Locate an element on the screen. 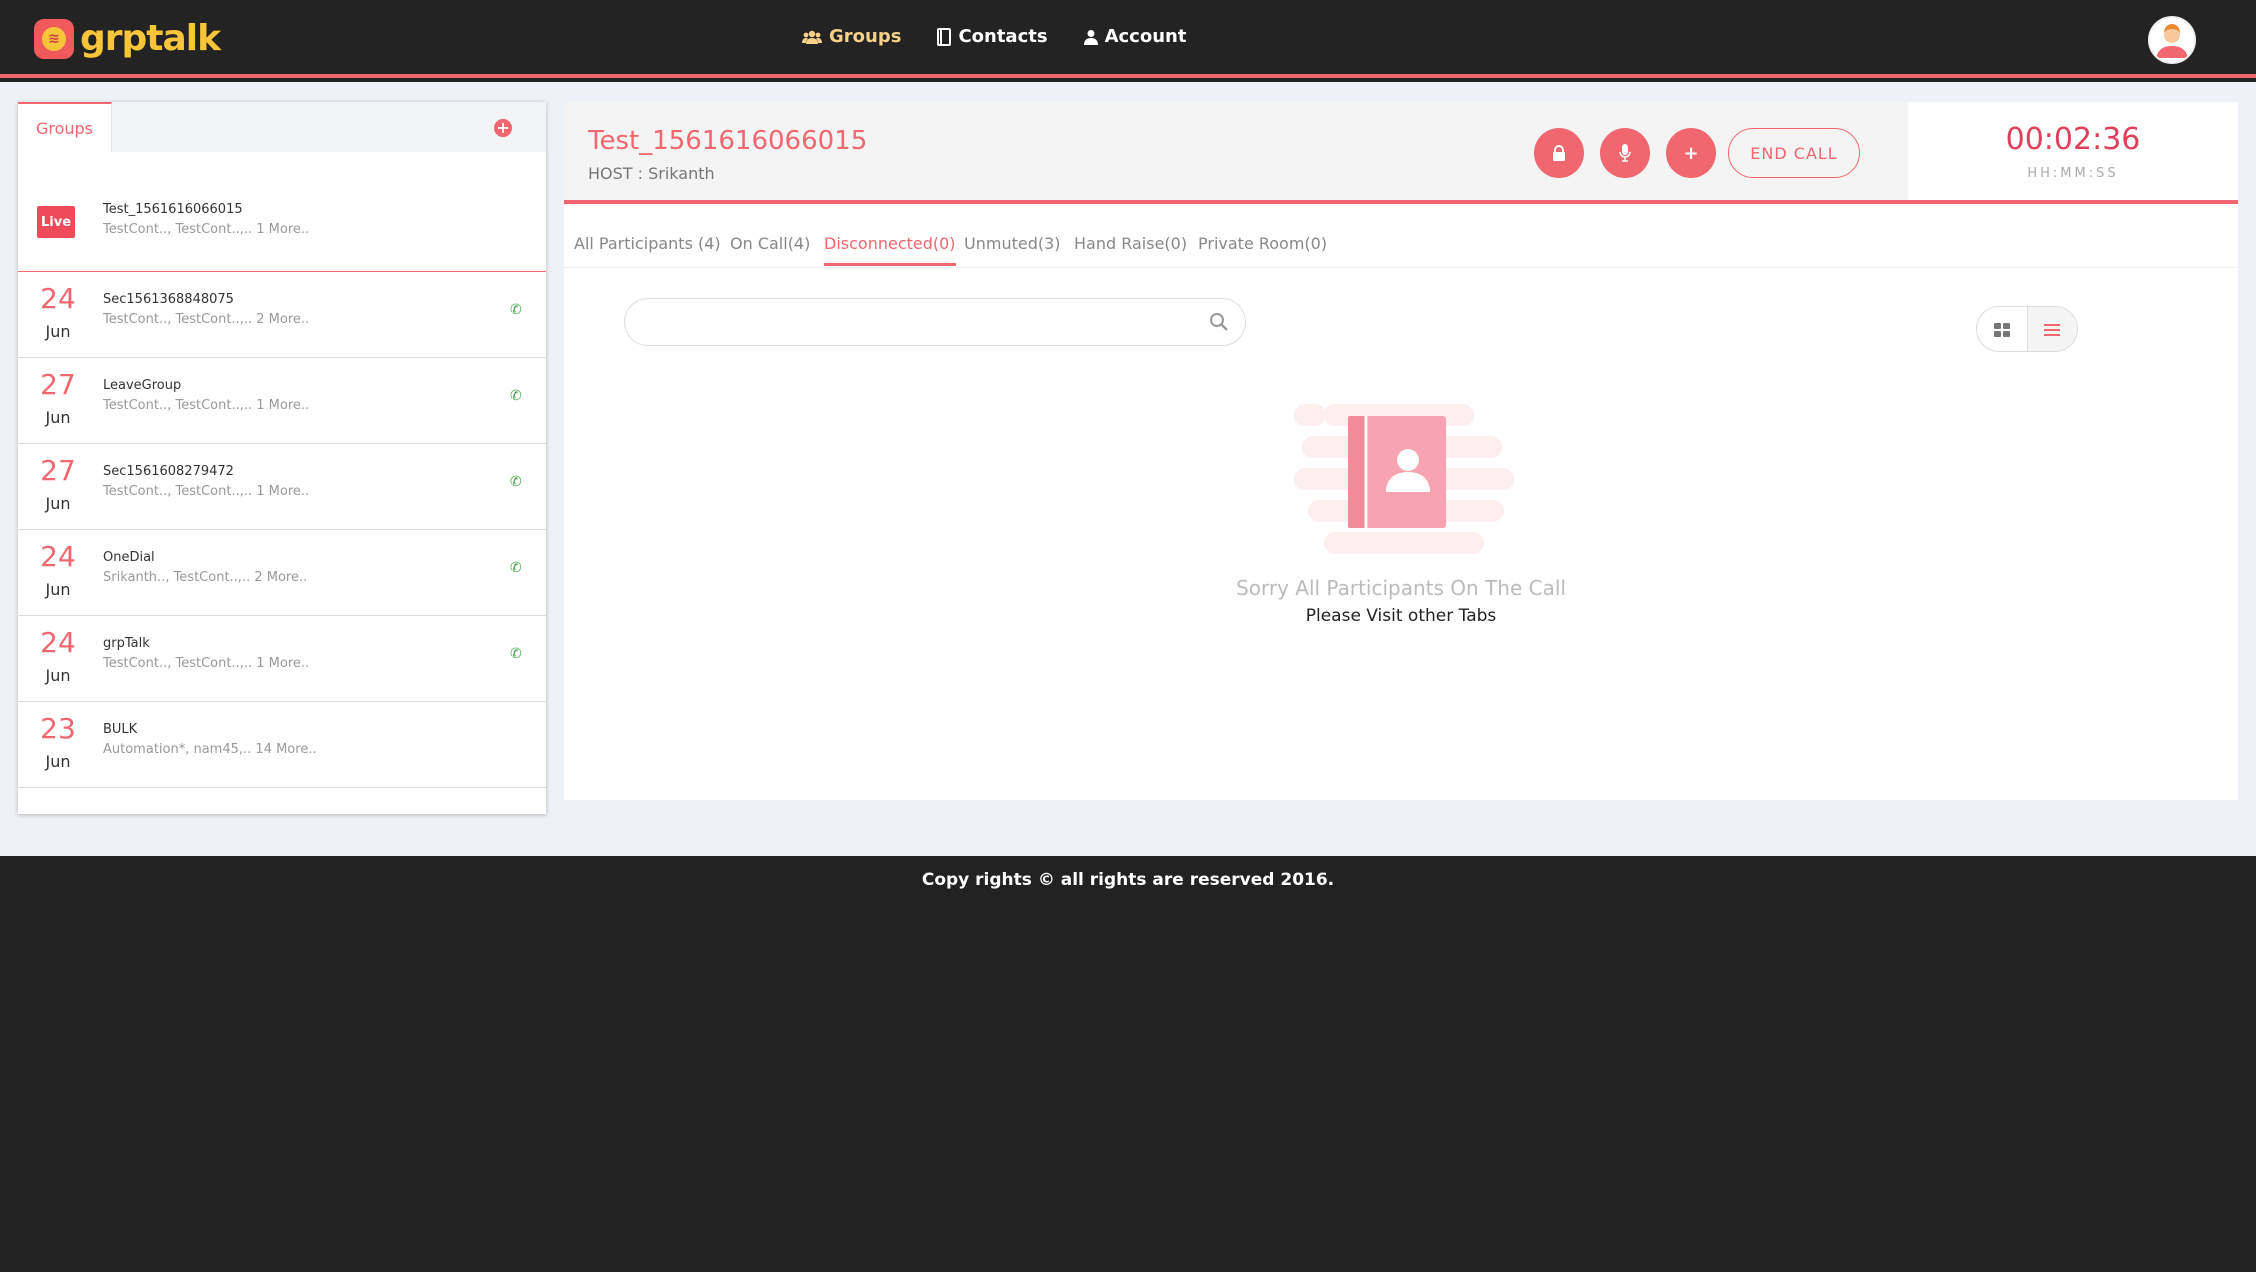  top-navbar: ≋ grptalk Groups Contacts Account is located at coordinates (1128, 39).